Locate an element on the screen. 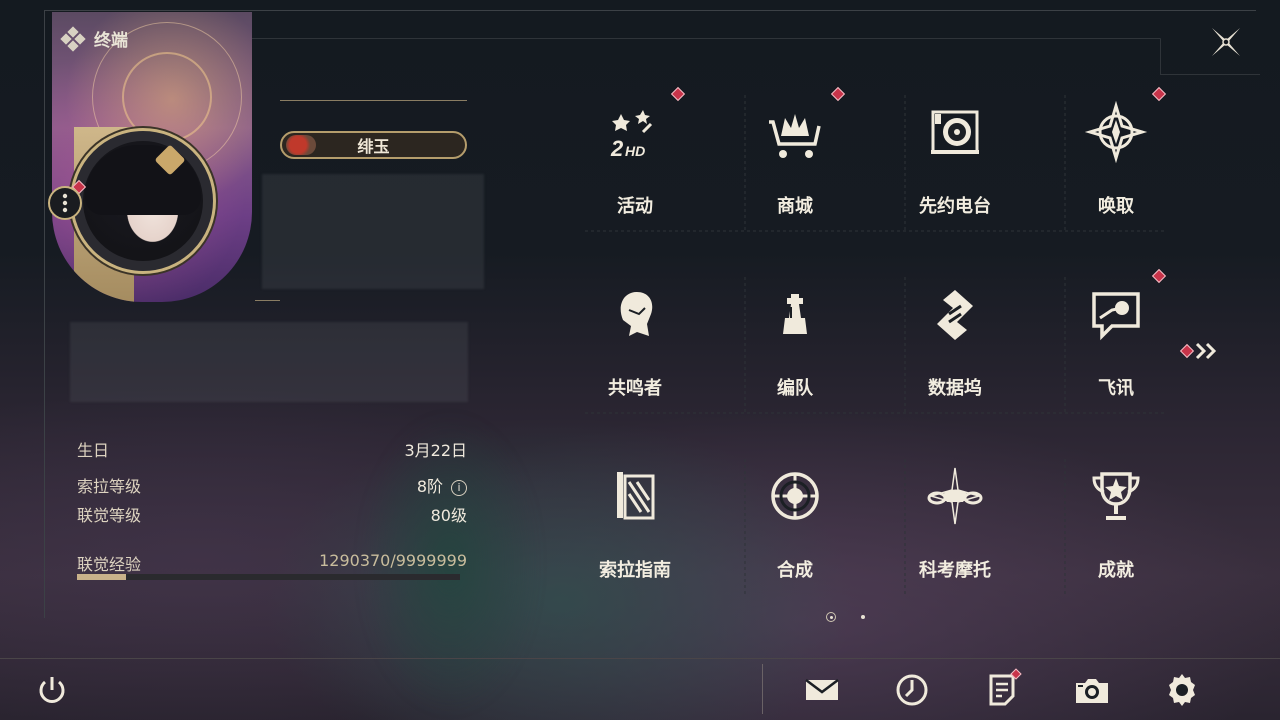 The image size is (1280, 720). data-bank-icon is located at coordinates (955, 315).